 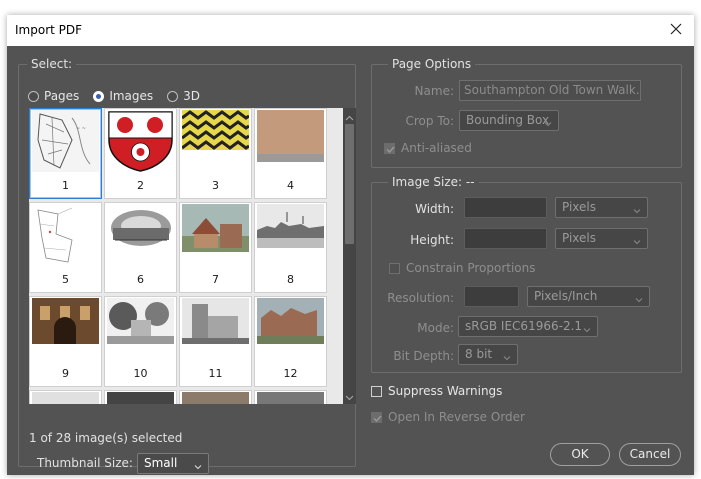 I want to click on height-field, so click(x=505, y=238).